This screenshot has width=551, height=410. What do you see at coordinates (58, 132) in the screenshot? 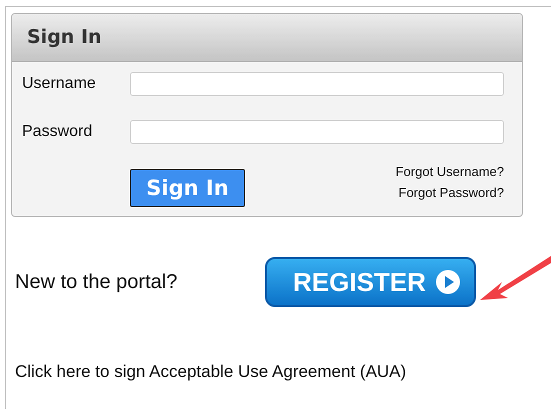
I see `field-label: Password` at bounding box center [58, 132].